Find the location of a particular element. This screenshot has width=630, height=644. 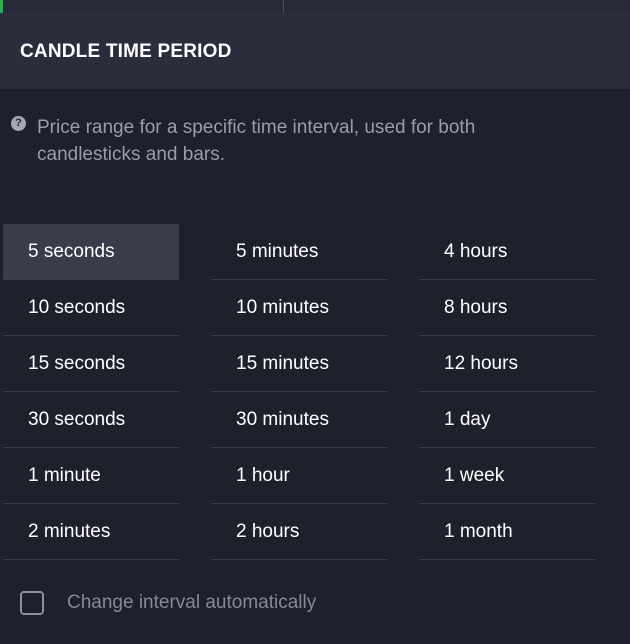

period-option-label: 2 hours is located at coordinates (268, 531).